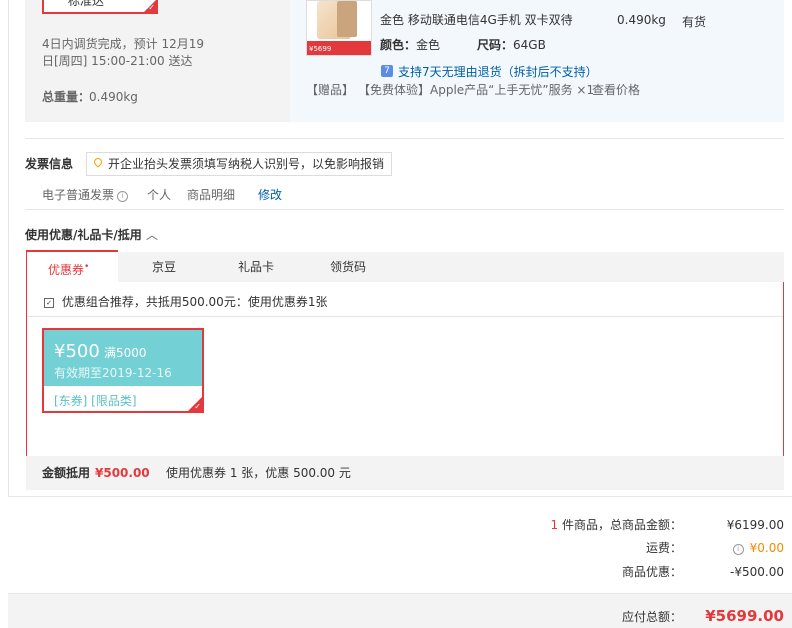 This screenshot has height=628, width=792. I want to click on discount-summary-label: 金额抵用, so click(66, 473).